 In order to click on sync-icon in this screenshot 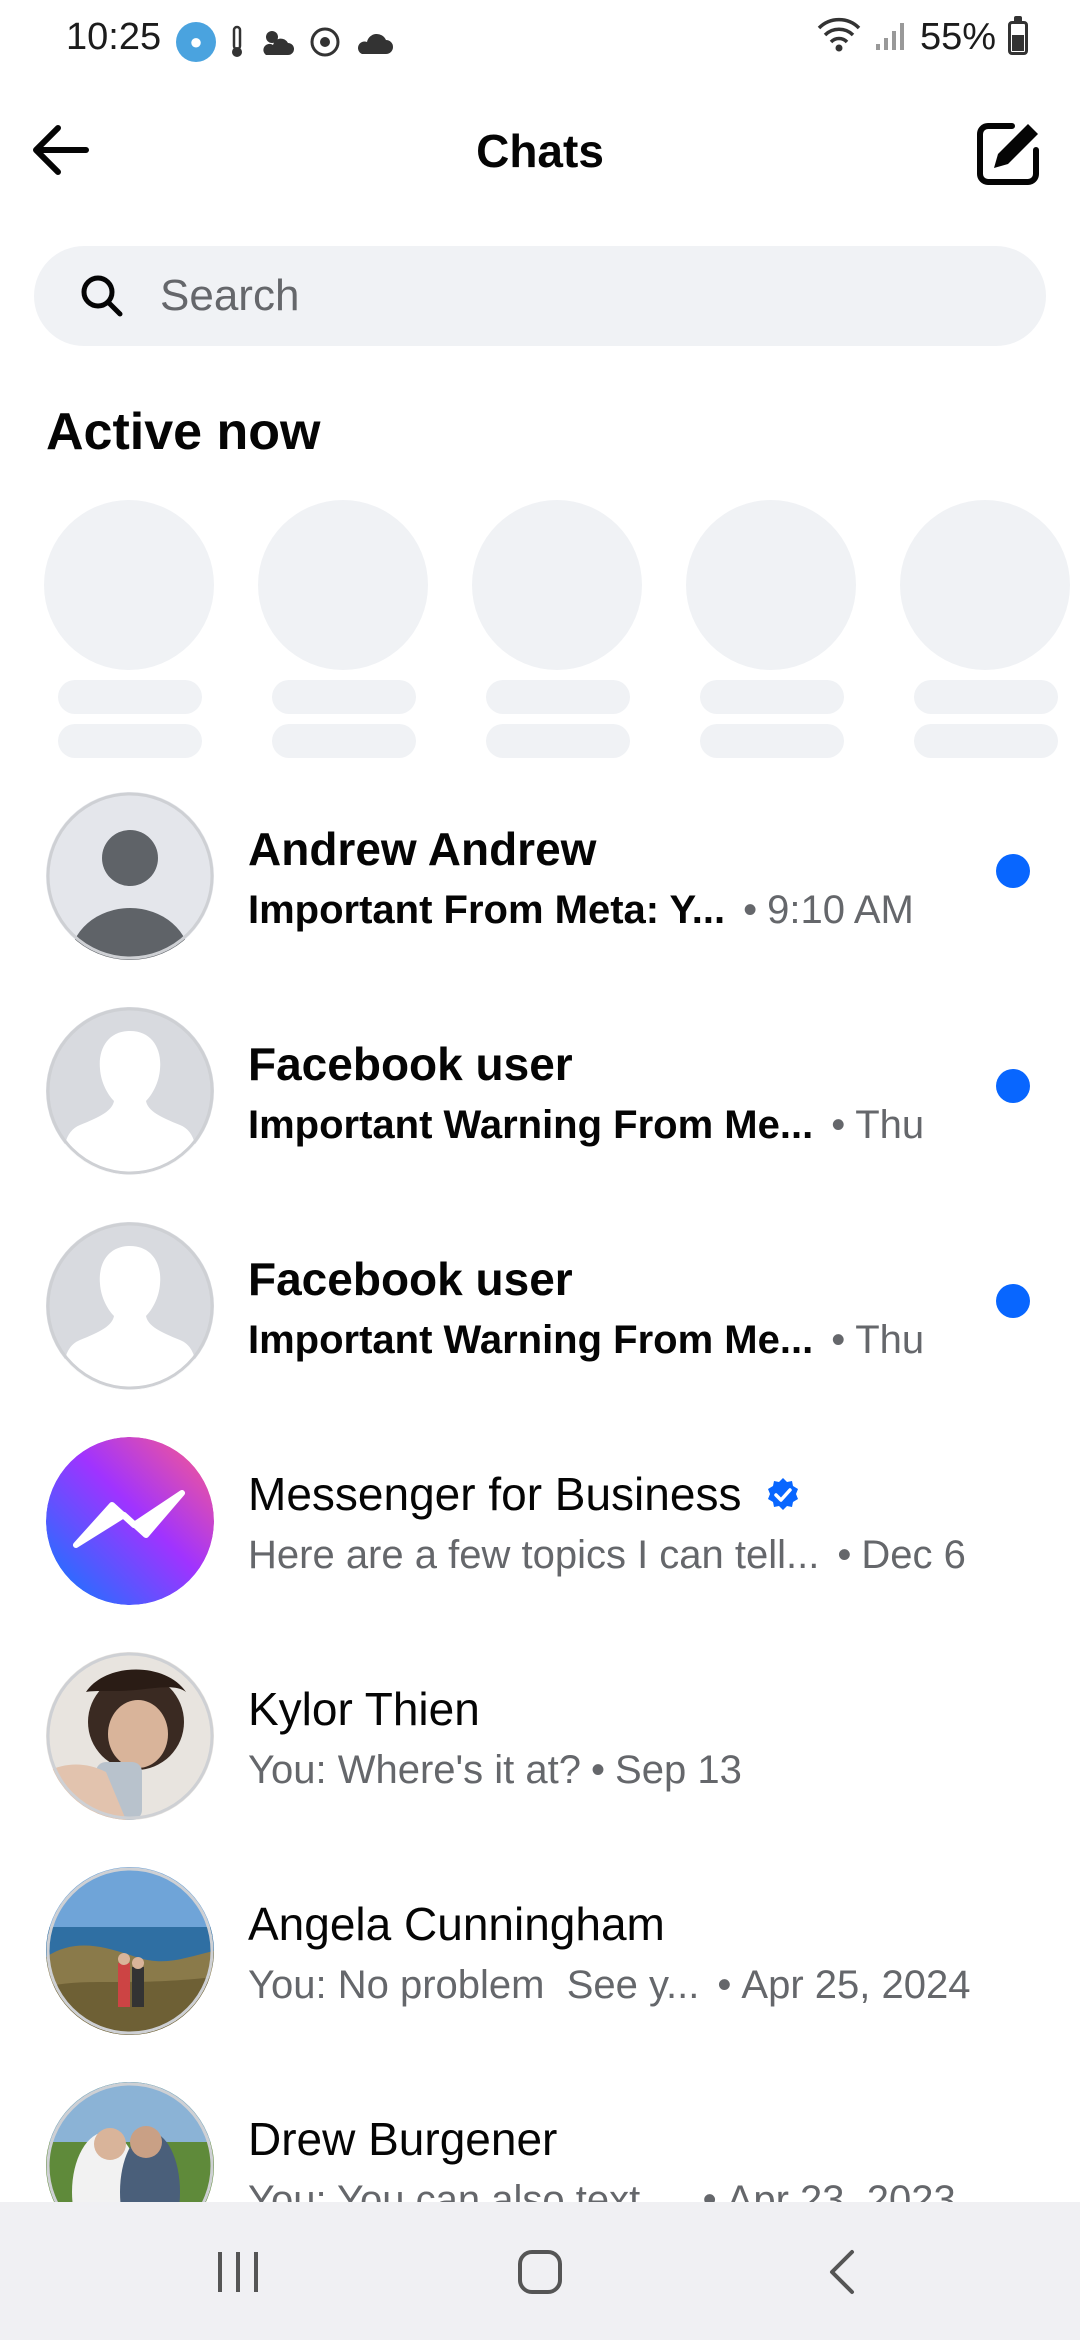, I will do `click(325, 42)`.